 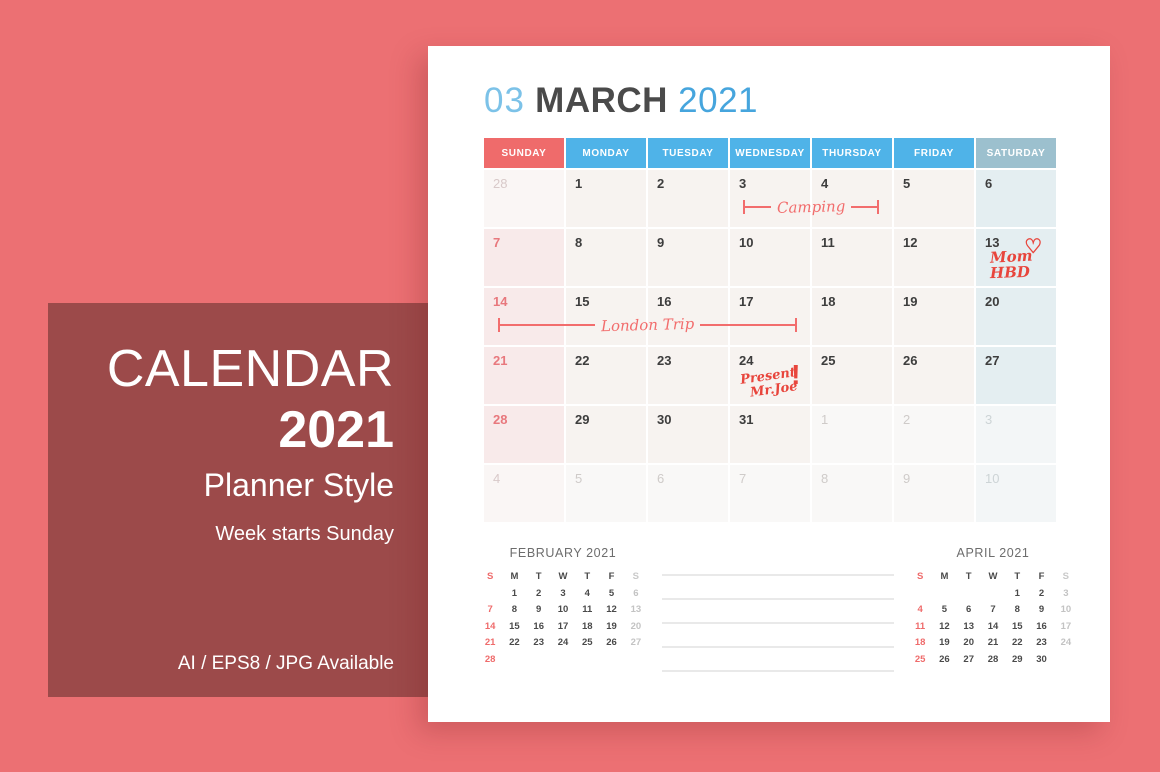 I want to click on day-cell: 25, so click(x=852, y=375).